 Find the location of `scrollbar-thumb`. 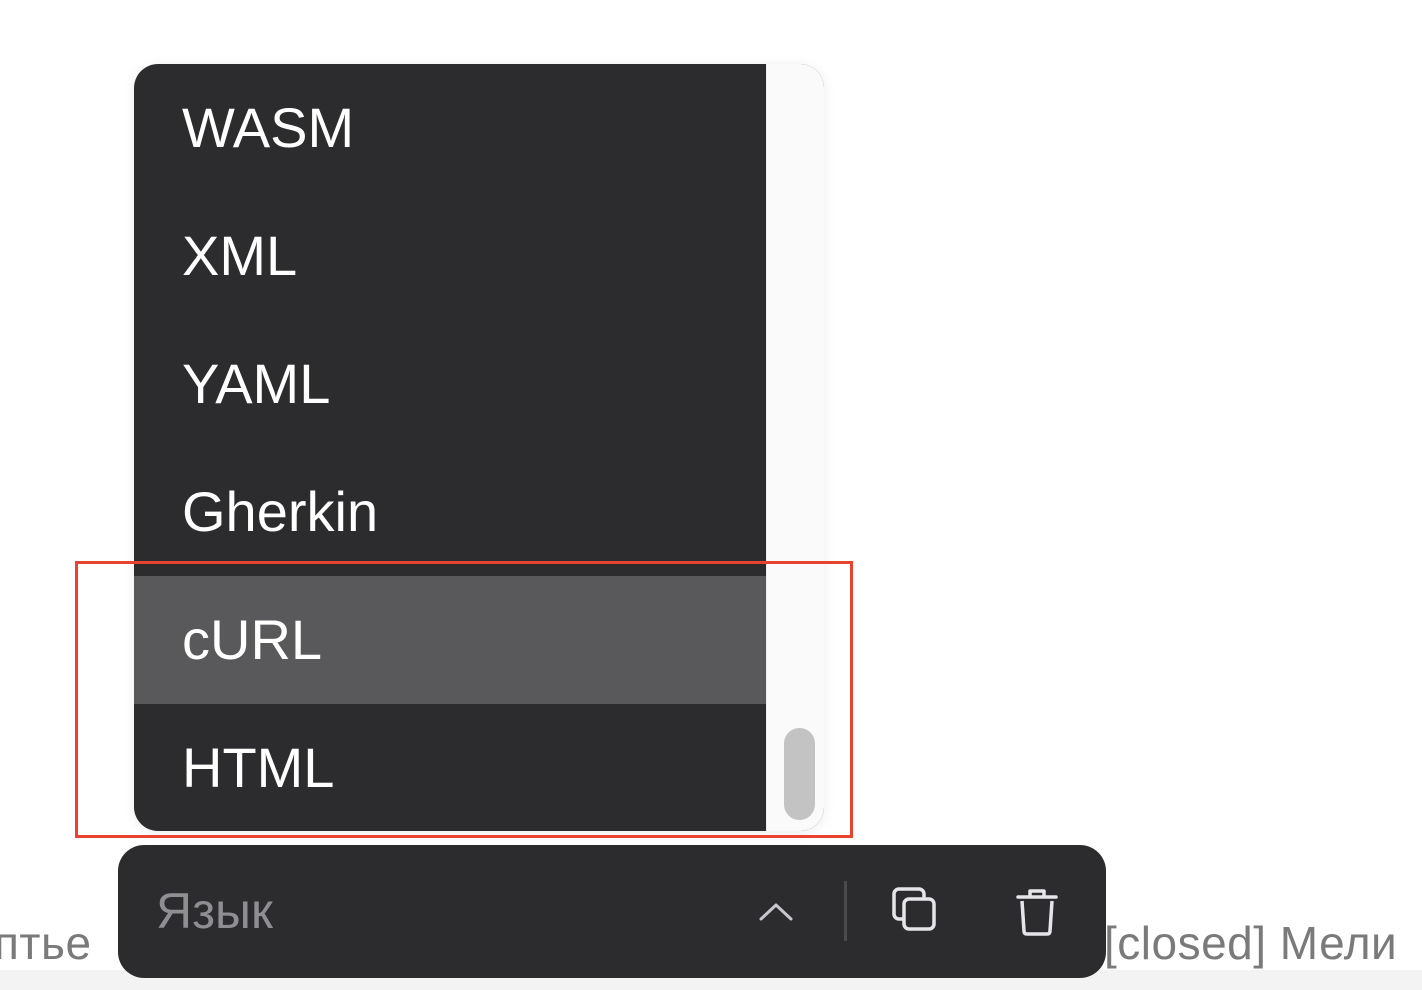

scrollbar-thumb is located at coordinates (799, 774).